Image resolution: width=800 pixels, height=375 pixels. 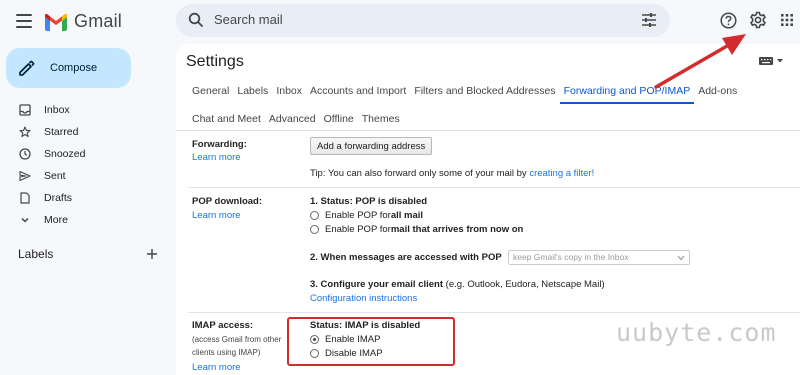 What do you see at coordinates (85, 220) in the screenshot?
I see `sidebar-item-more: More` at bounding box center [85, 220].